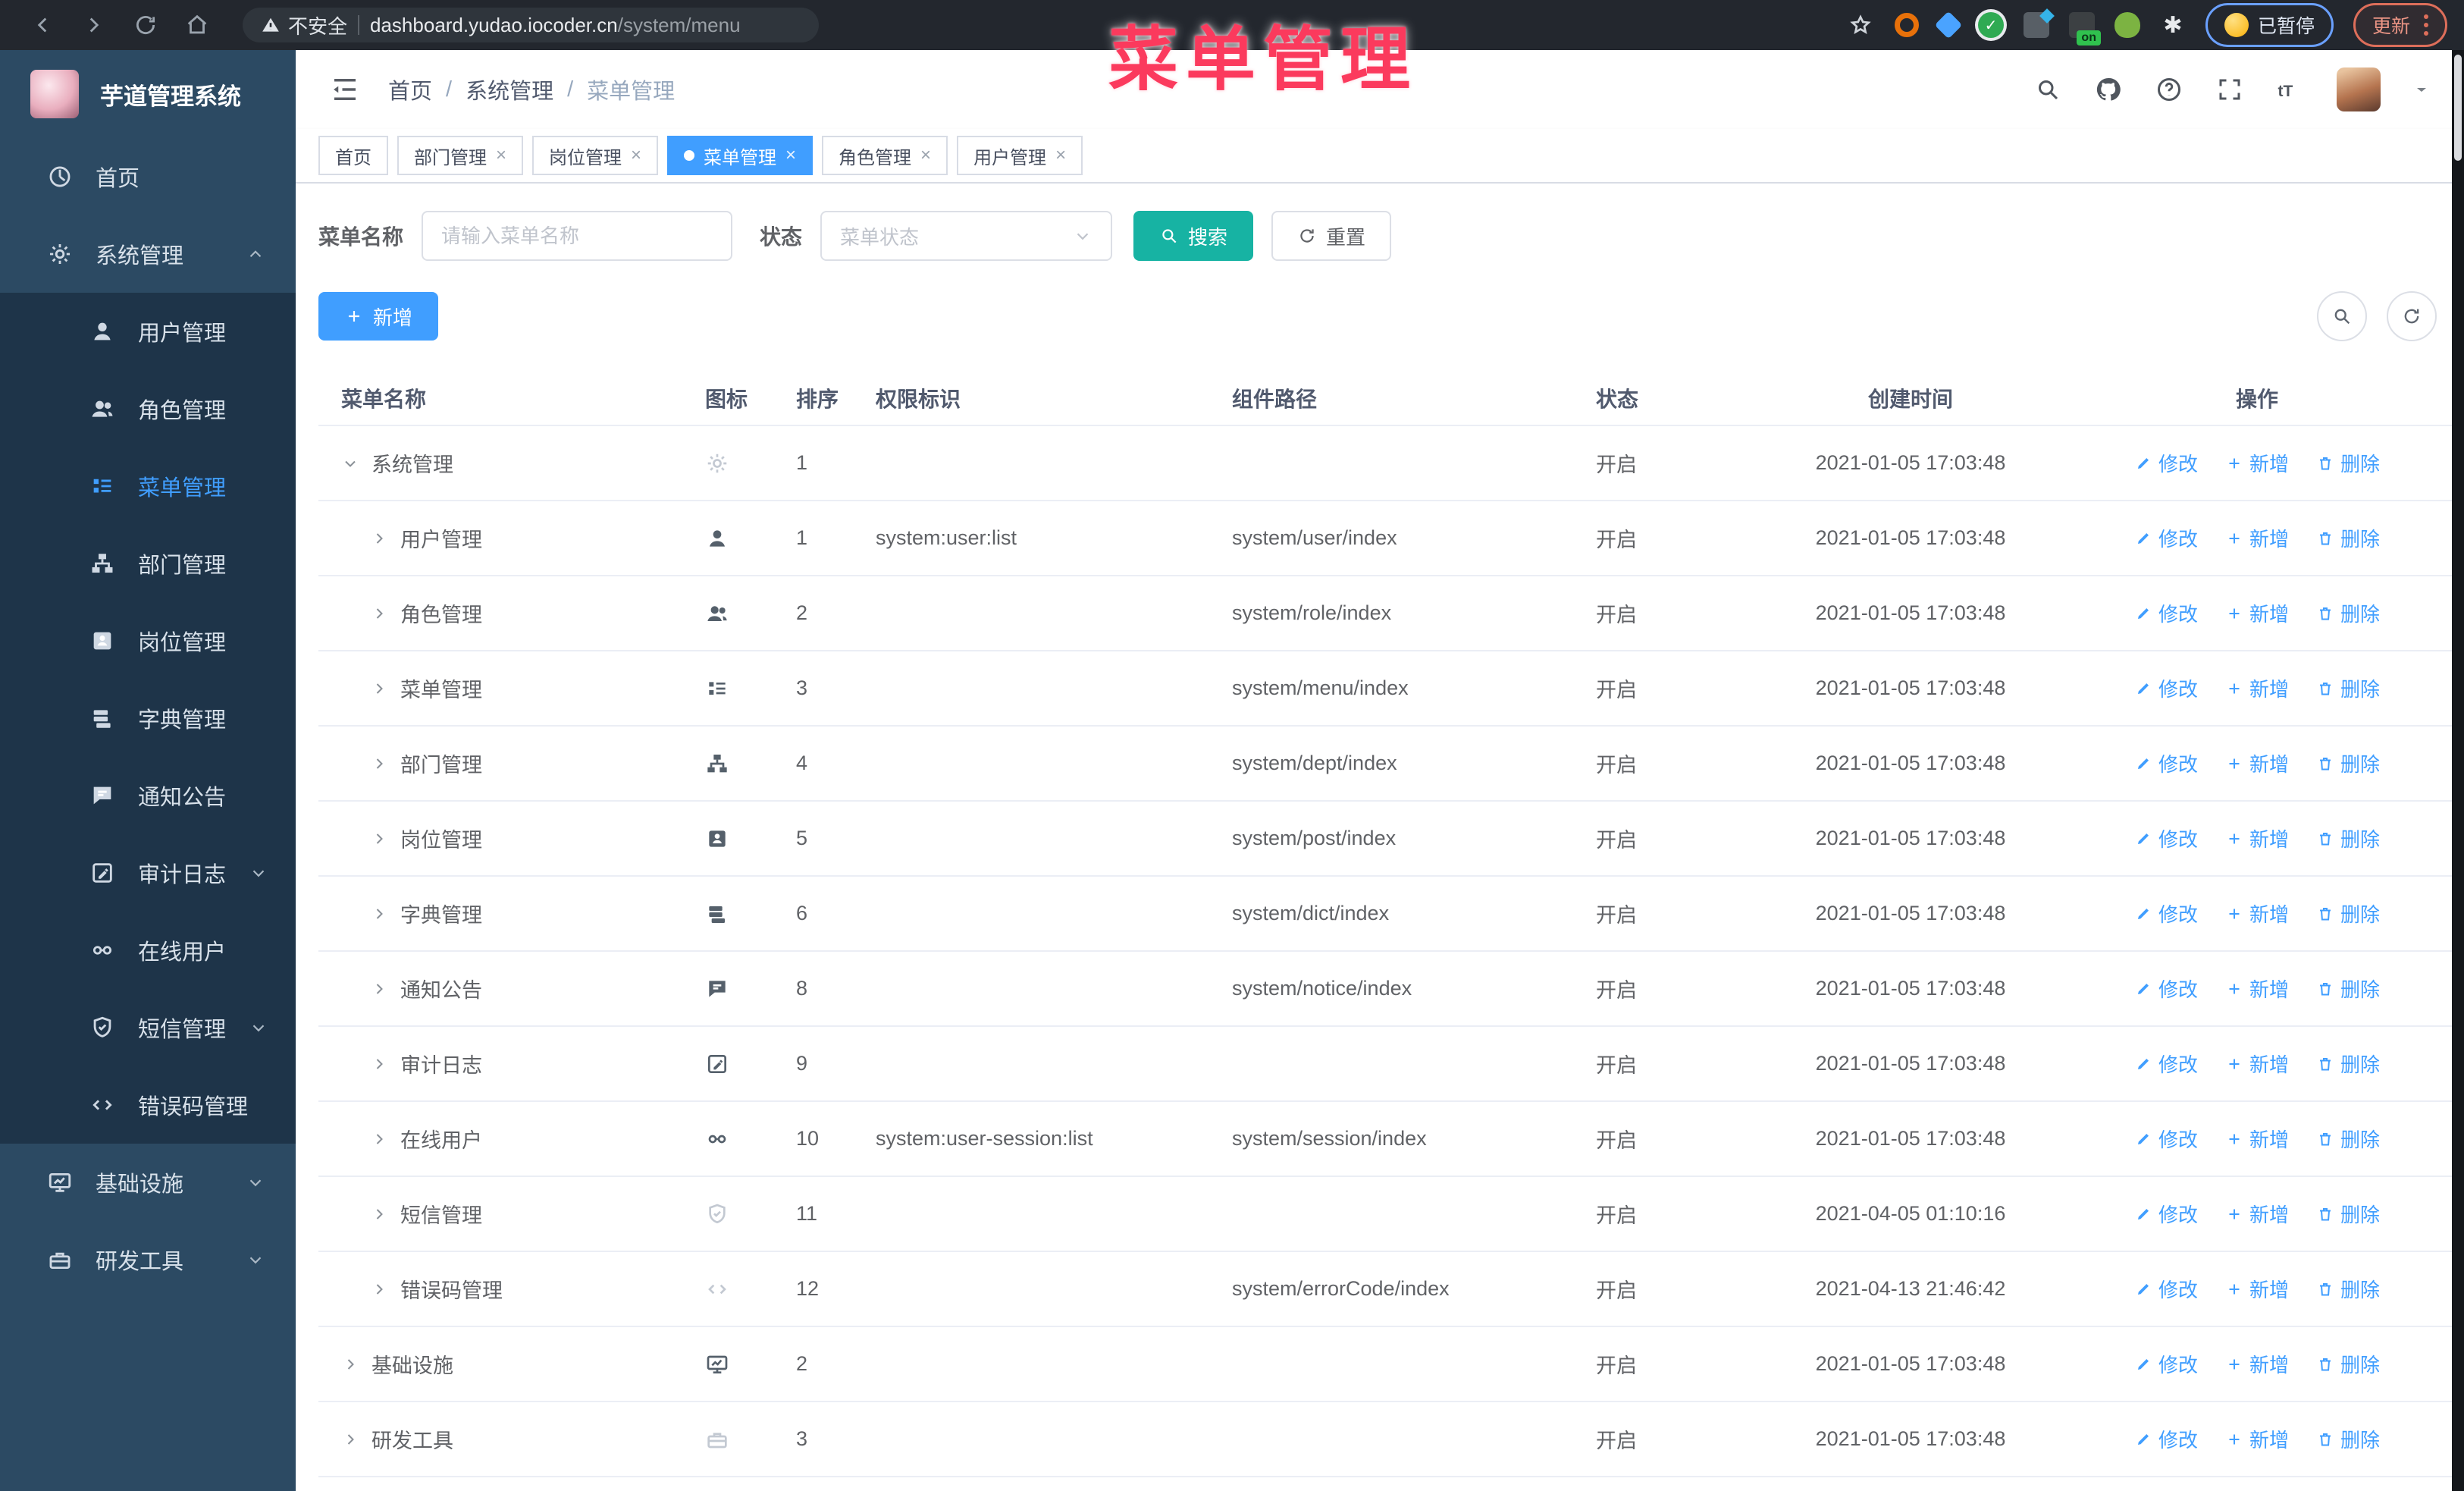  What do you see at coordinates (379, 316) in the screenshot?
I see `add-button: 新增` at bounding box center [379, 316].